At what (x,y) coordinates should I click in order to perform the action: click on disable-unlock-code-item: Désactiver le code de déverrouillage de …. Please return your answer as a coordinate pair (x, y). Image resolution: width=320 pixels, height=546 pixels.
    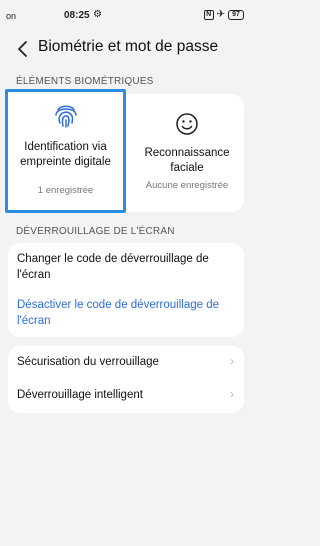
    Looking at the image, I should click on (126, 314).